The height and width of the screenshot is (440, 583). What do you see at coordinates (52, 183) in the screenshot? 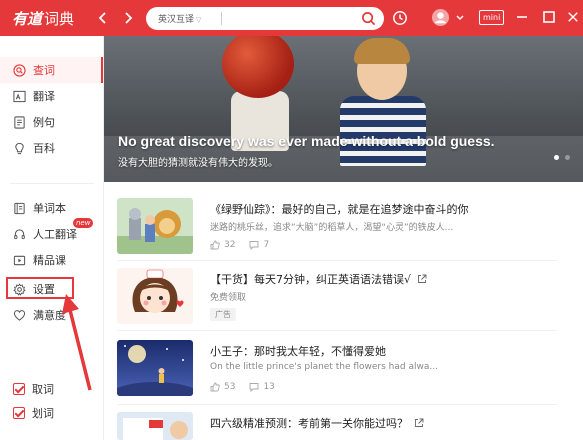
I see `sidebar-divider` at bounding box center [52, 183].